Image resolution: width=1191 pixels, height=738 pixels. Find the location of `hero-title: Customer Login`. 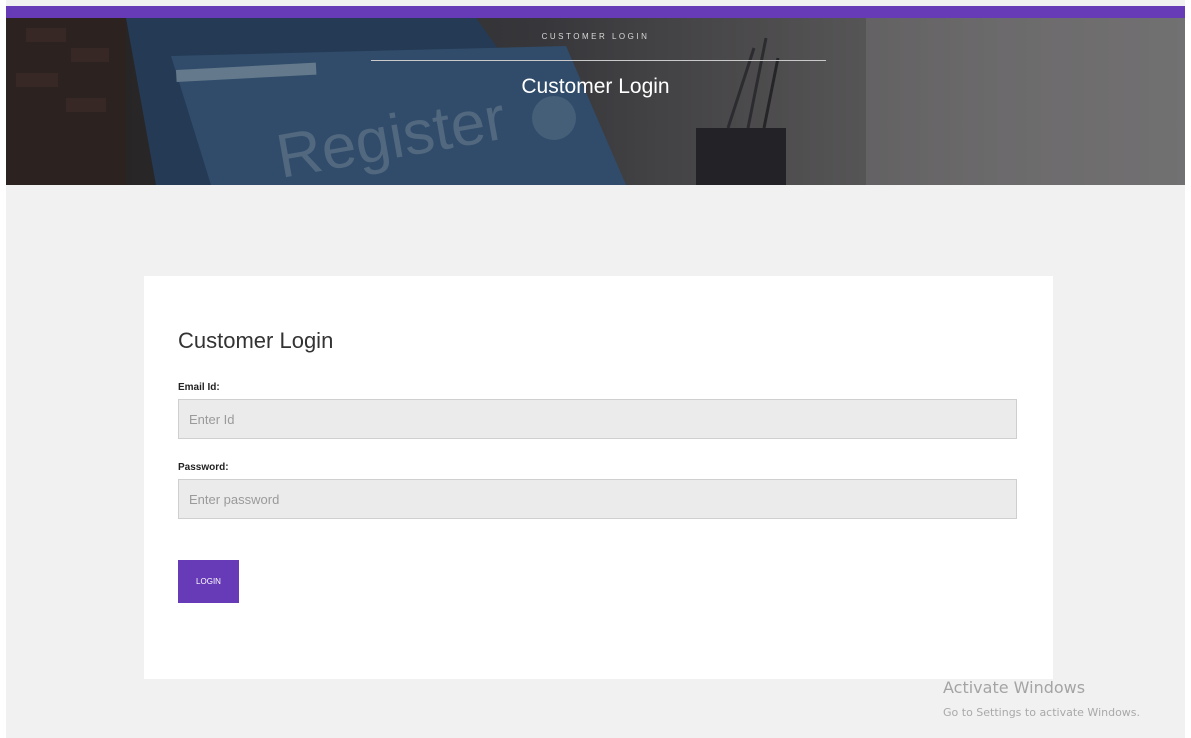

hero-title: Customer Login is located at coordinates (595, 86).